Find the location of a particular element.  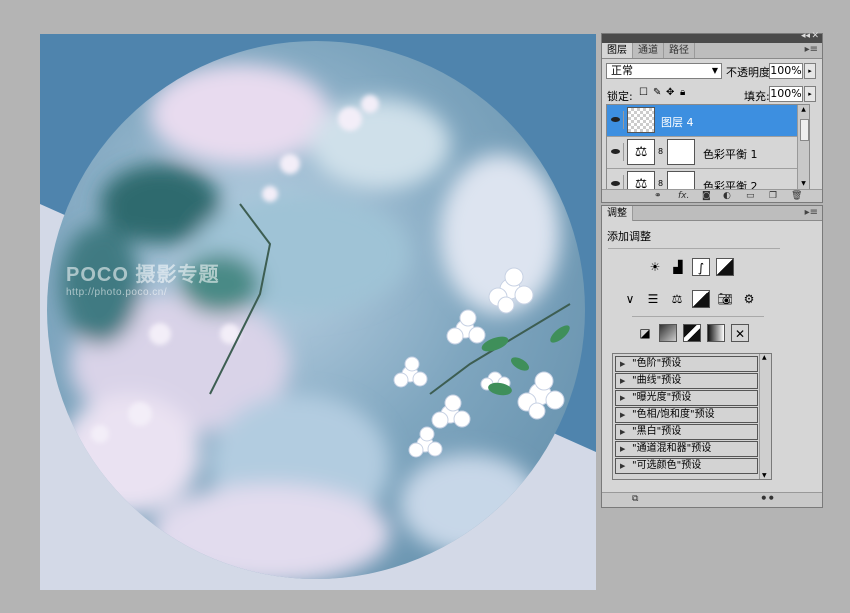

preset-item: "黑白"预设 is located at coordinates (686, 432).